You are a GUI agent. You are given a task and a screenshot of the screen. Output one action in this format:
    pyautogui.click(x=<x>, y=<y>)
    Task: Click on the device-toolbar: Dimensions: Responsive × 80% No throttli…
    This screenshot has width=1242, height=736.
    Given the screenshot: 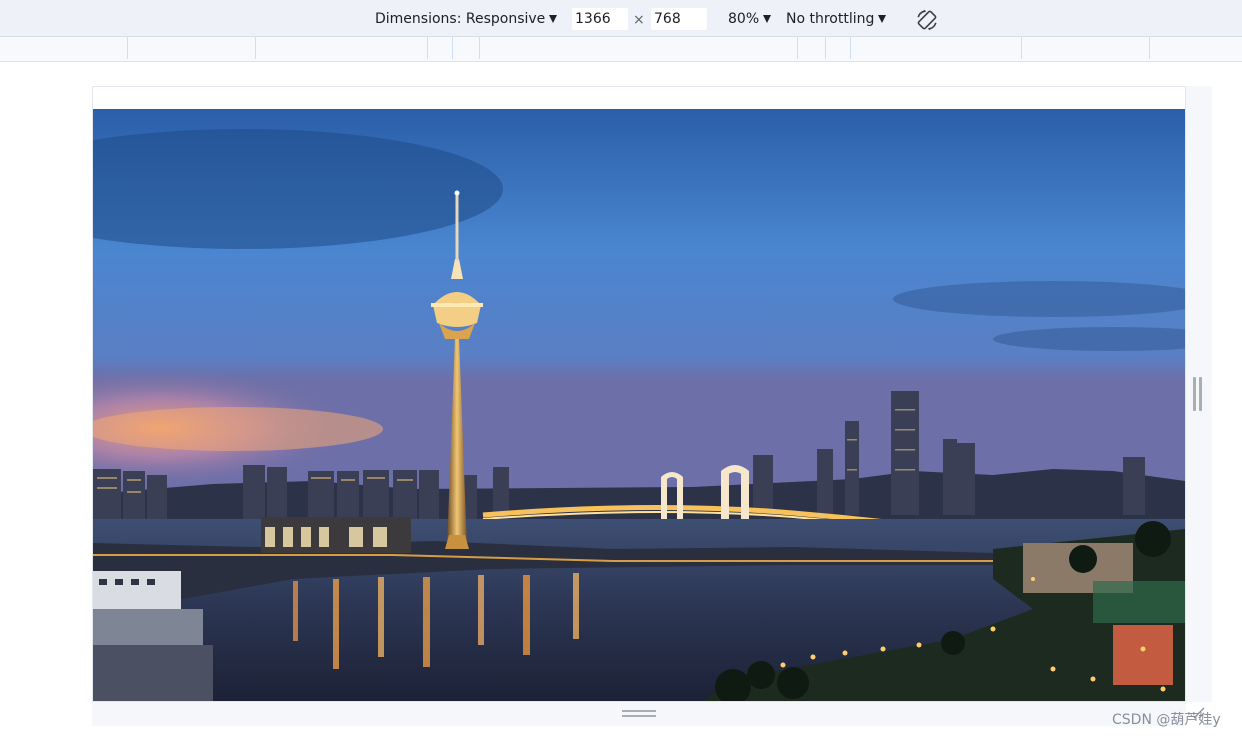 What is the action you would take?
    pyautogui.click(x=621, y=18)
    